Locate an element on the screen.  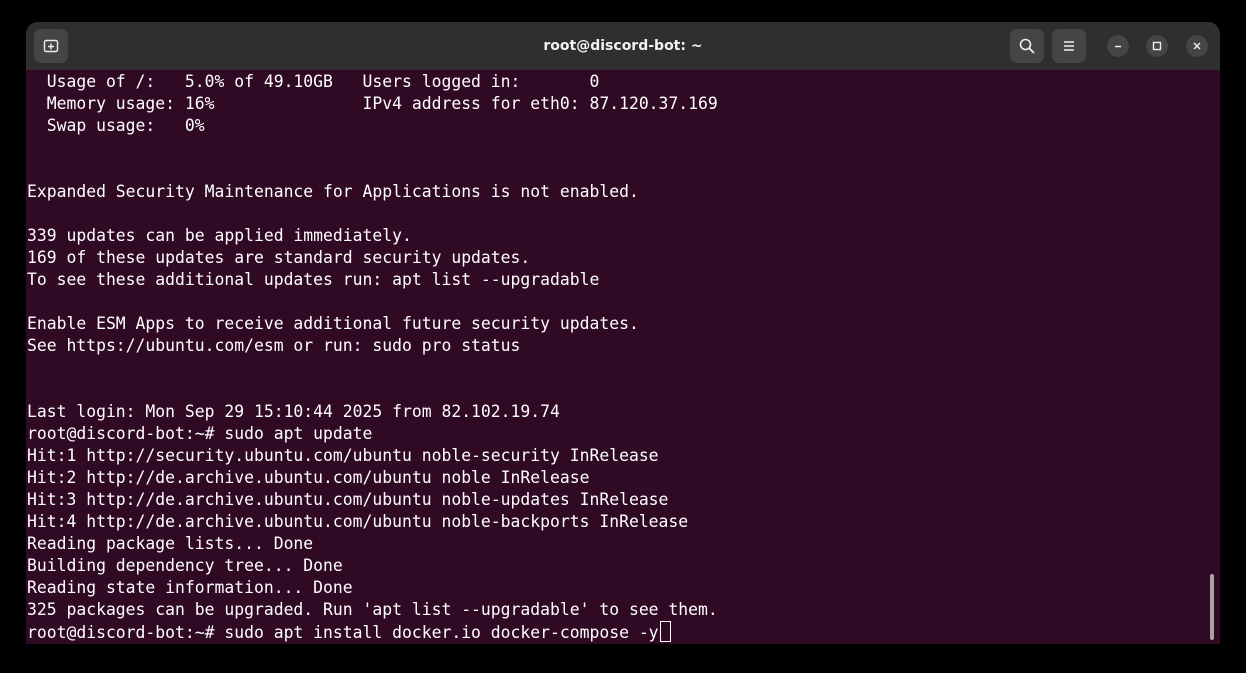
minimize-icon is located at coordinates (1118, 46).